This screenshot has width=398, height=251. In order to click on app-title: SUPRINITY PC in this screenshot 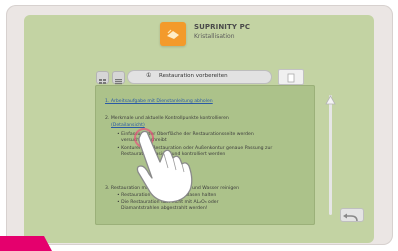, I will do `click(222, 27)`.